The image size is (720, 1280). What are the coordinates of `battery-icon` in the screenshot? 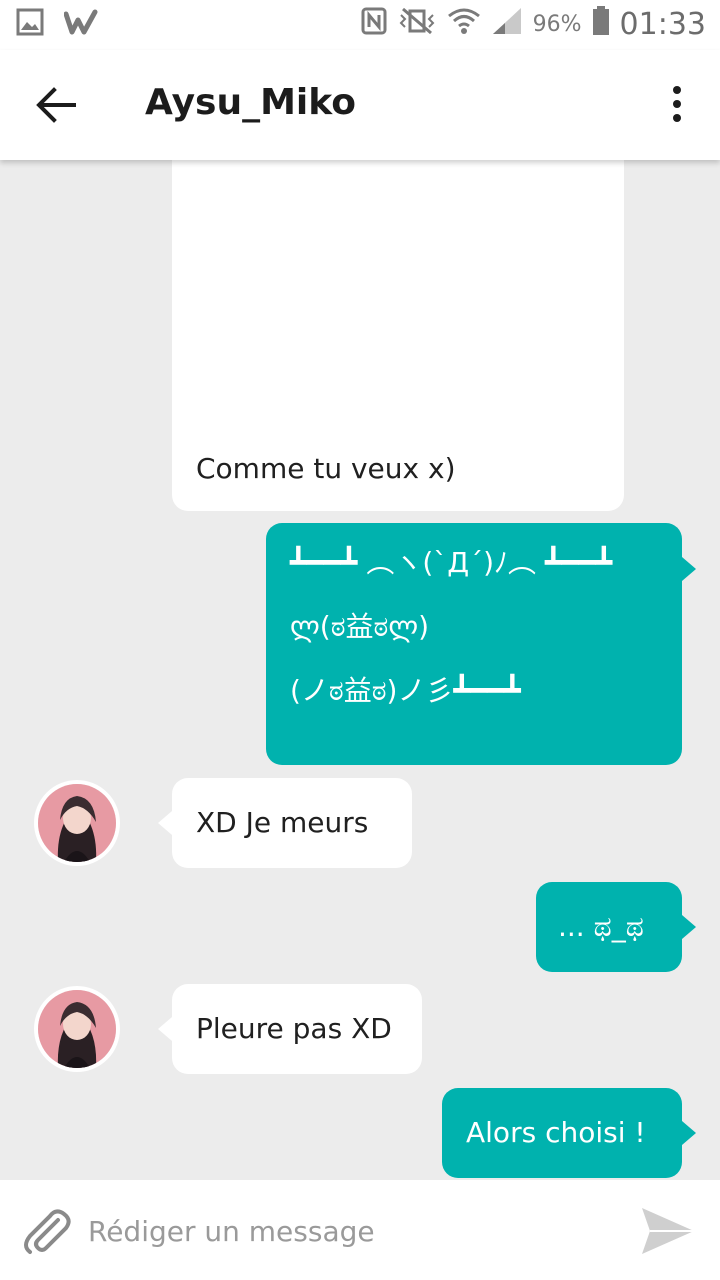 It's located at (601, 24).